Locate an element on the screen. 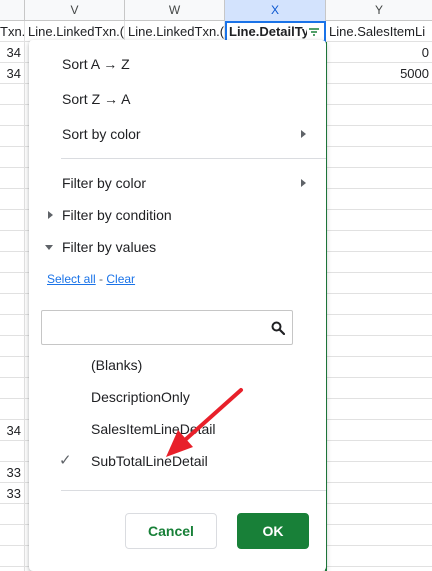 The height and width of the screenshot is (571, 432). value-item-blanks: (Blanks) is located at coordinates (177, 365).